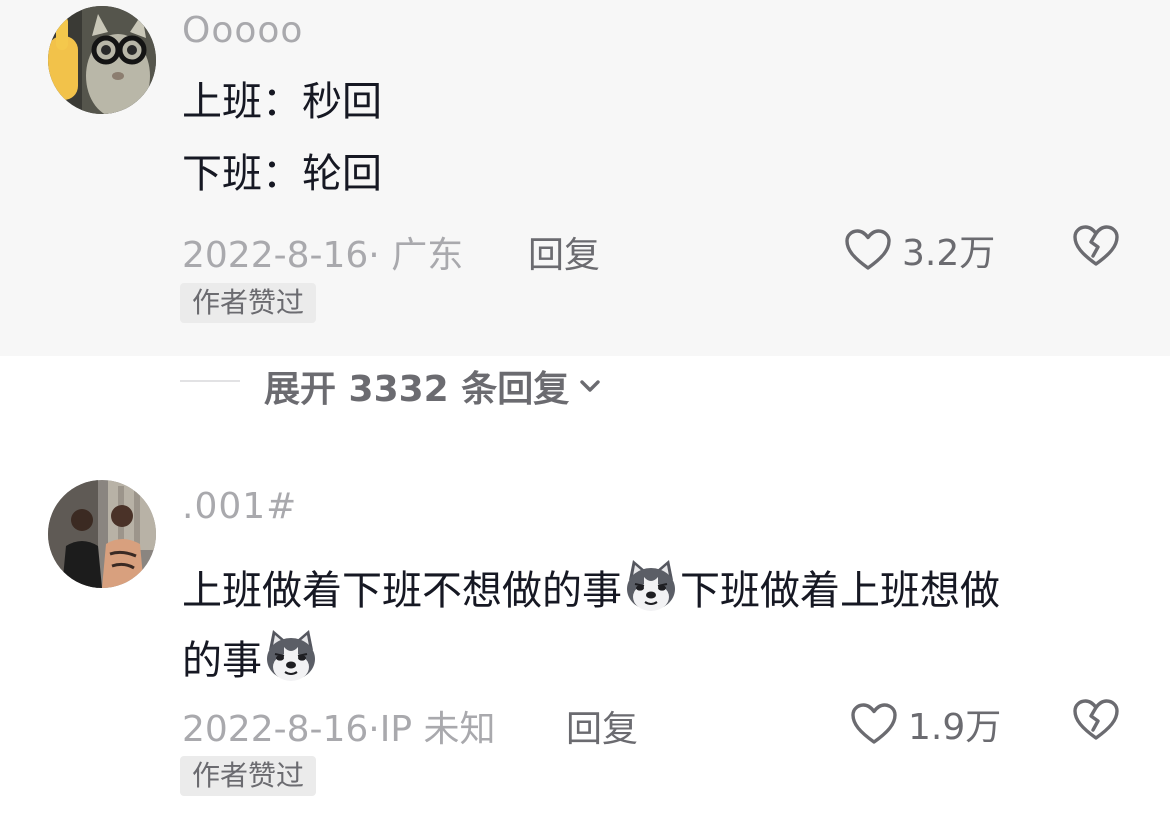  I want to click on expand-replies-row: 展开 3332 条回复, so click(585, 383).